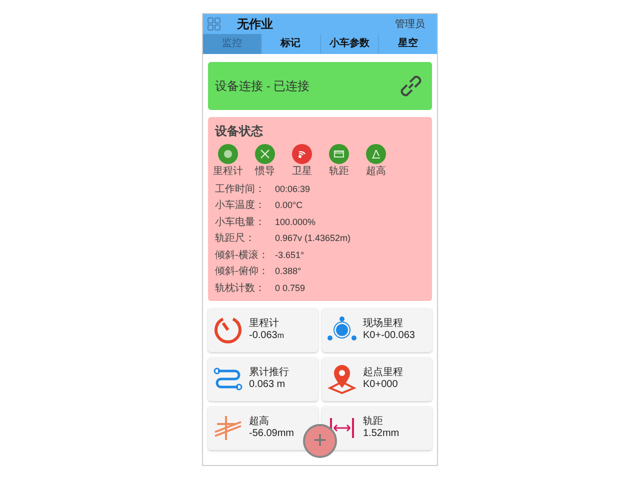  What do you see at coordinates (271, 434) in the screenshot?
I see `tile-value: -56.09mm` at bounding box center [271, 434].